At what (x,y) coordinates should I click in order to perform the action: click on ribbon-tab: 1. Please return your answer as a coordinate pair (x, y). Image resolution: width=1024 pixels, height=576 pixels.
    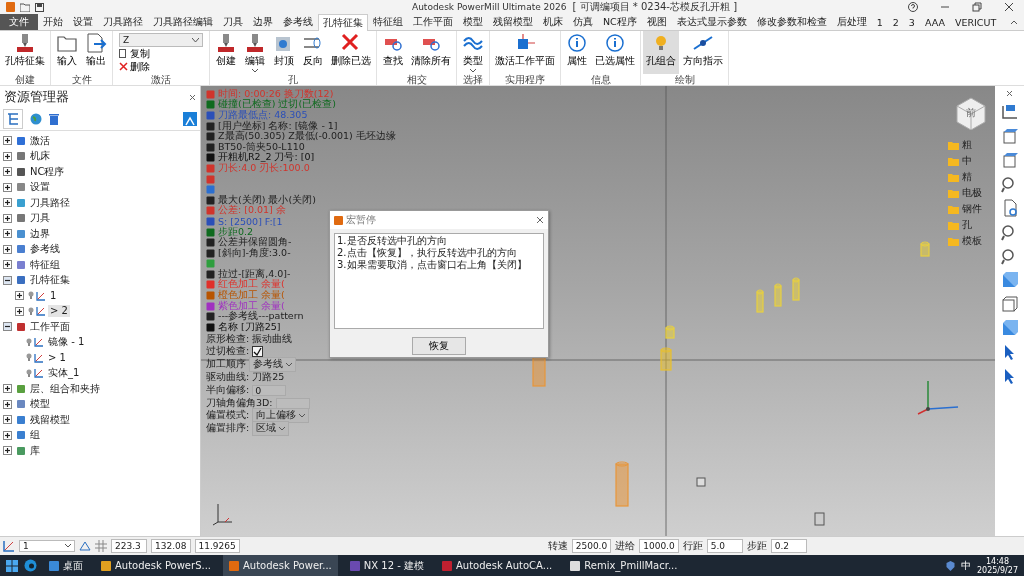
    Looking at the image, I should click on (879, 22).